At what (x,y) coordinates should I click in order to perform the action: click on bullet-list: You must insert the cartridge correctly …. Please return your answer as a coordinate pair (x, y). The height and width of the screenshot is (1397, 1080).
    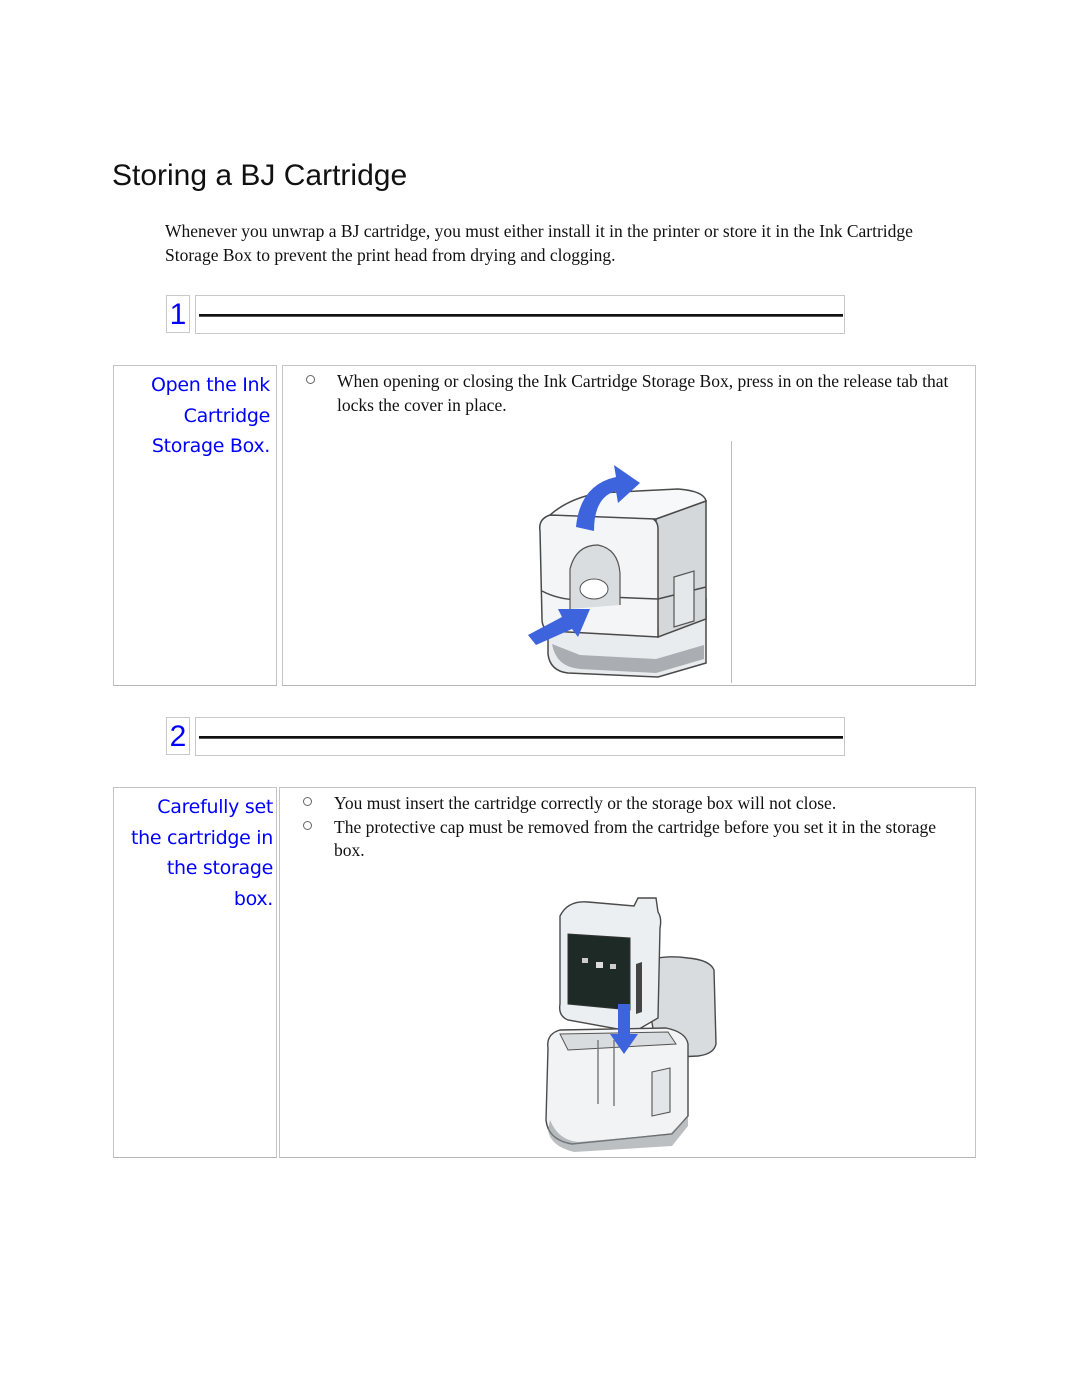
    Looking at the image, I should click on (635, 827).